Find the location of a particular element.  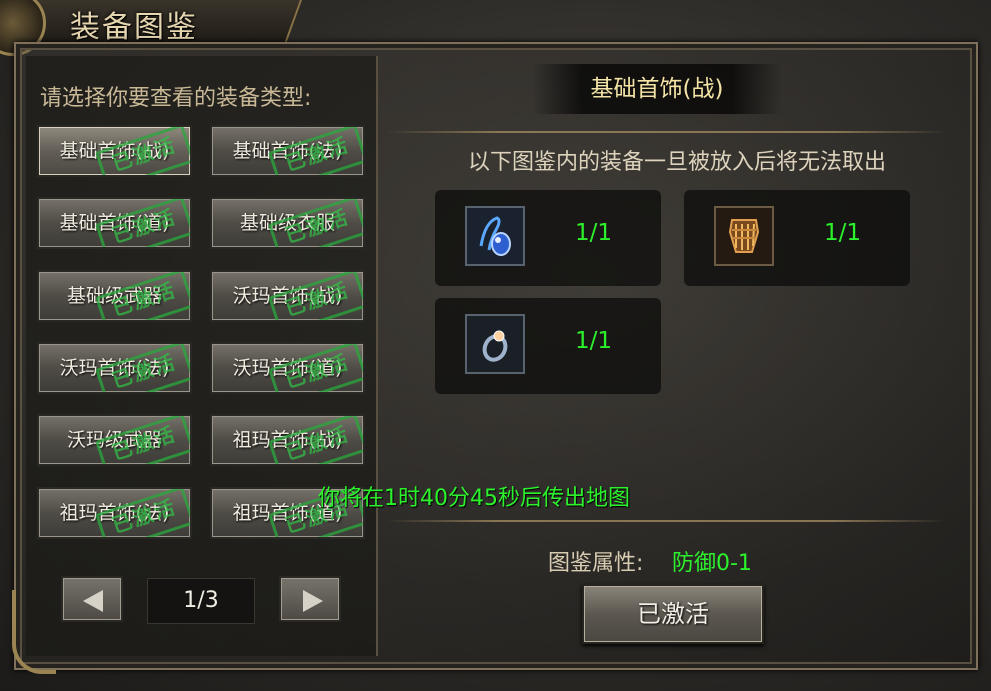

equip-type-button: 基础首饰(法) 已激活 is located at coordinates (287, 151).